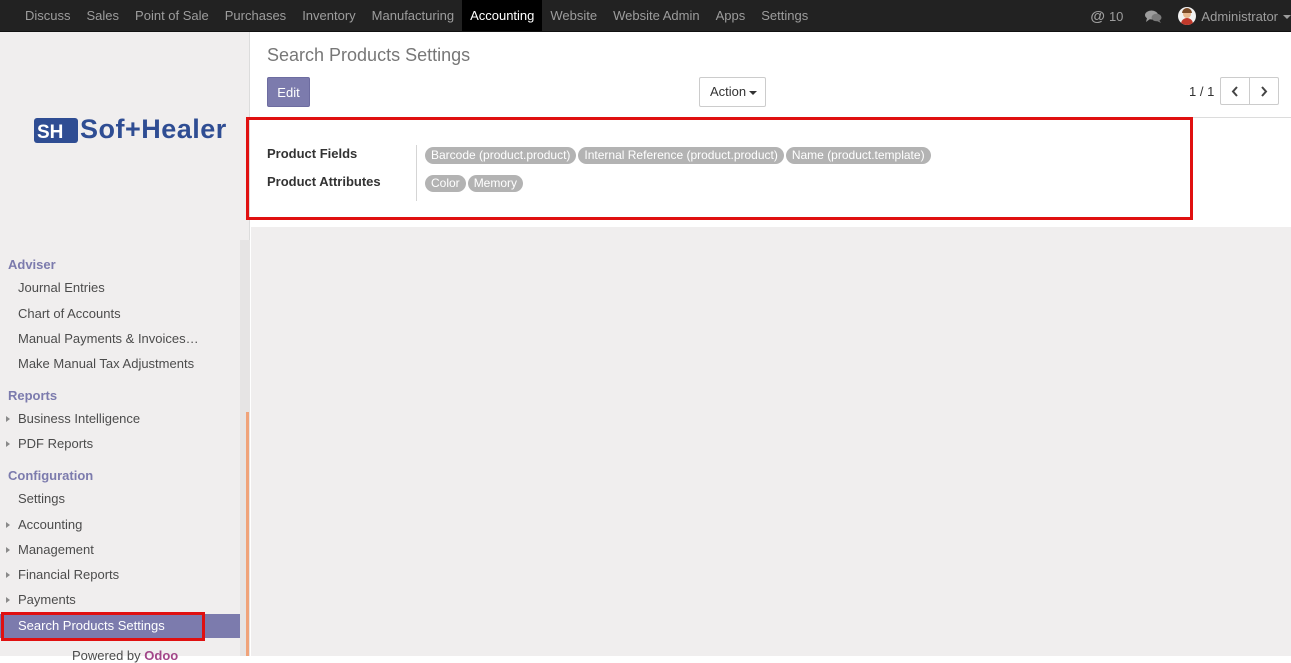  What do you see at coordinates (172, 15) in the screenshot?
I see `menu-point-of-sale: Point of Sale` at bounding box center [172, 15].